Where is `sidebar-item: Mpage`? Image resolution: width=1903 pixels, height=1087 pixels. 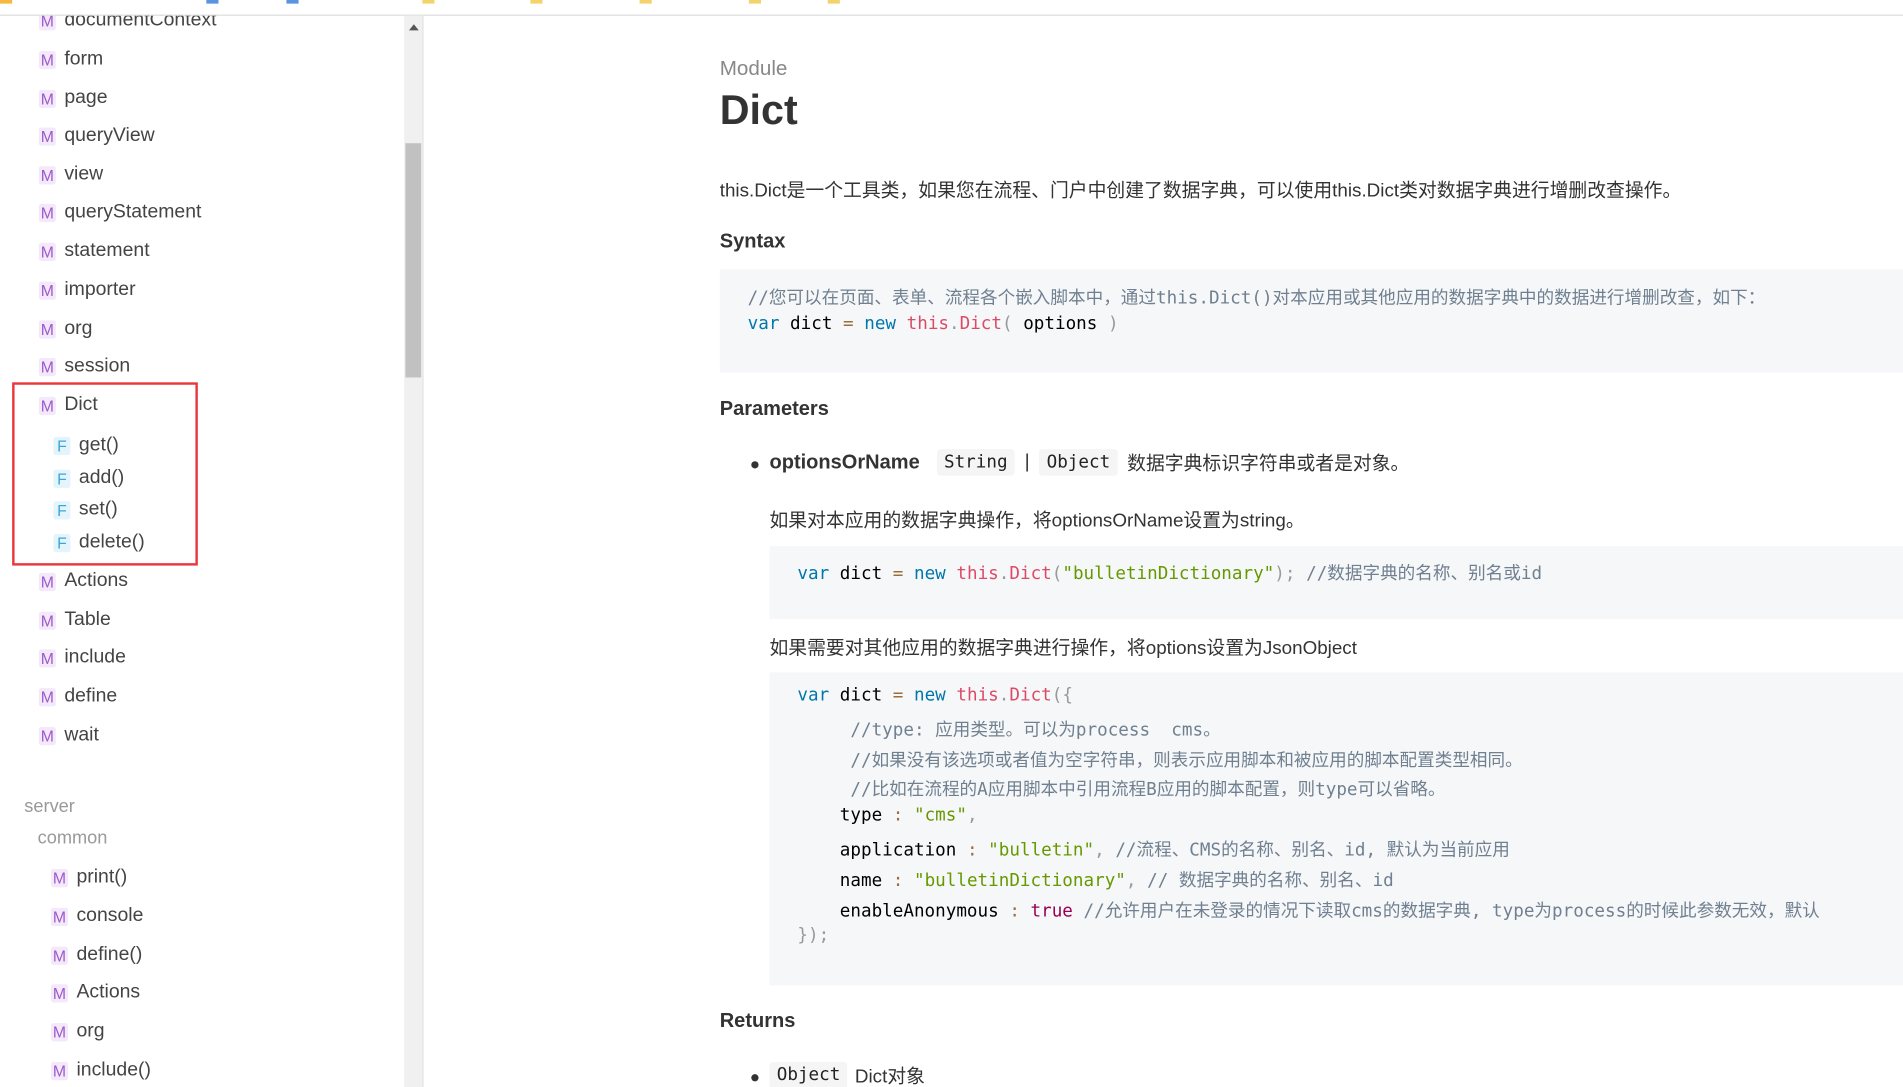 sidebar-item: Mpage is located at coordinates (73, 98).